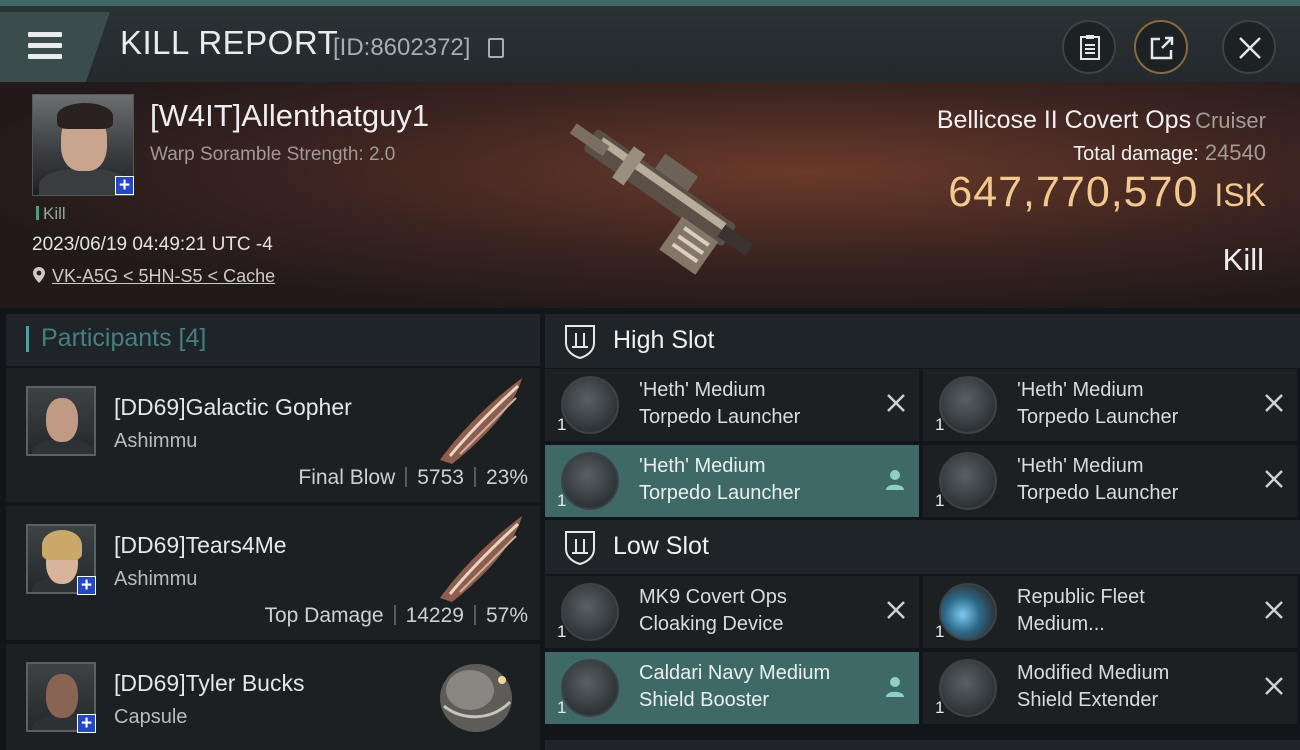  Describe the element at coordinates (1093, 673) in the screenshot. I see `module-name-line: Modified Medium` at that location.